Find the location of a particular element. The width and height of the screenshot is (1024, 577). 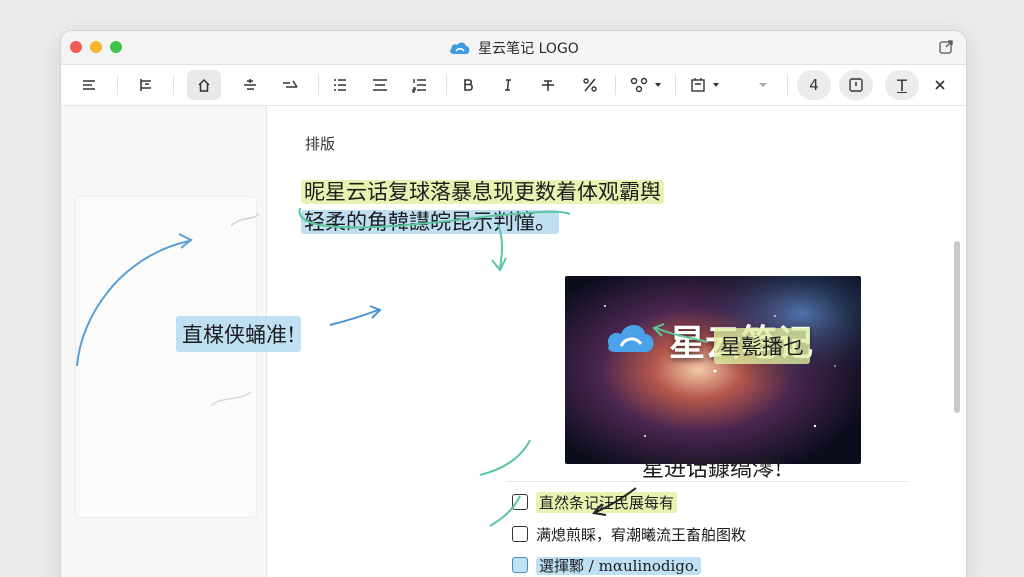

checklist-item: 满熄煎睬，宥潮曦流王畜舶图敉 is located at coordinates (629, 534).